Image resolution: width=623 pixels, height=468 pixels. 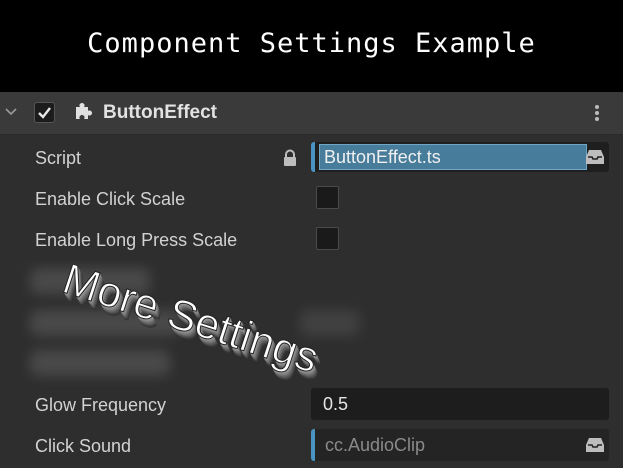 I want to click on component-enabled-checkbox, so click(x=44, y=112).